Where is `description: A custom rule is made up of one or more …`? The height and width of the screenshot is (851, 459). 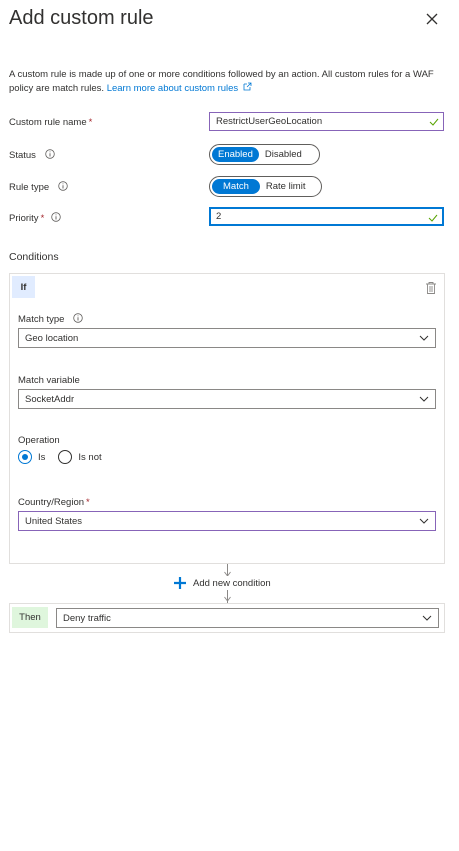
description: A custom rule is made up of one or more … is located at coordinates (229, 82).